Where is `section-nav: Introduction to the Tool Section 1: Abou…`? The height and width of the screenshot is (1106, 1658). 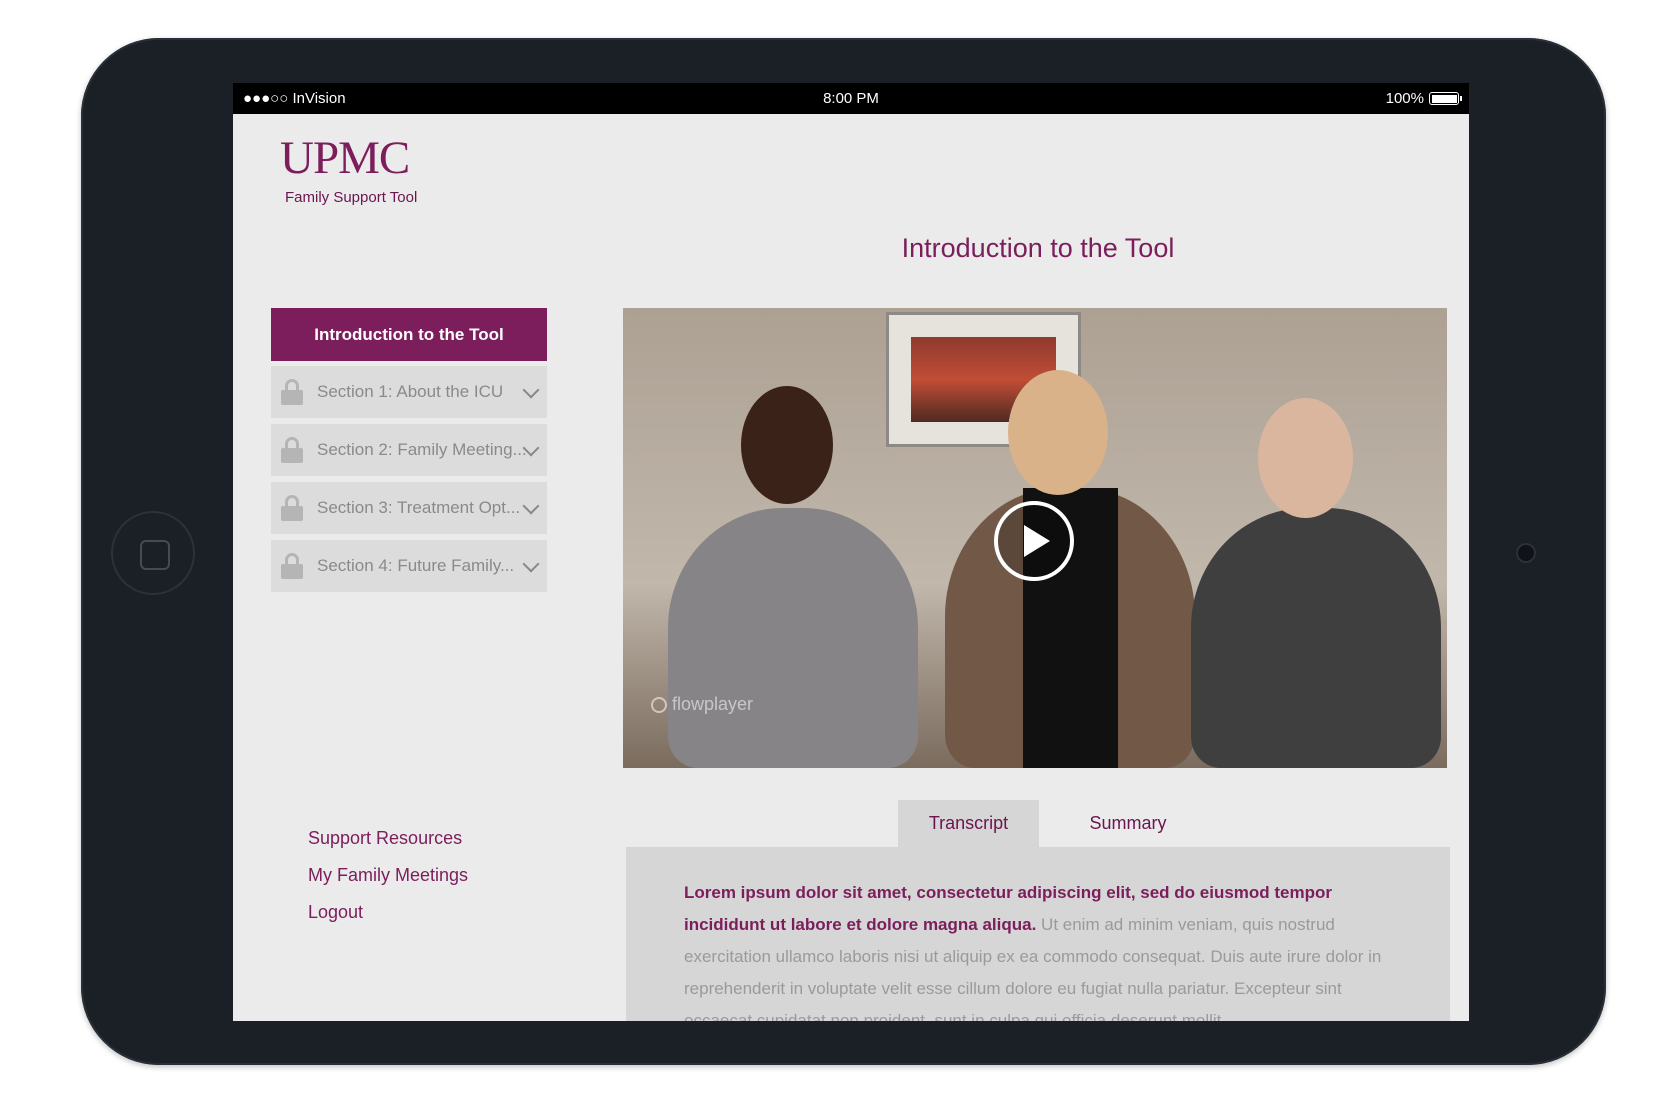
section-nav: Introduction to the Tool Section 1: Abou… is located at coordinates (409, 453).